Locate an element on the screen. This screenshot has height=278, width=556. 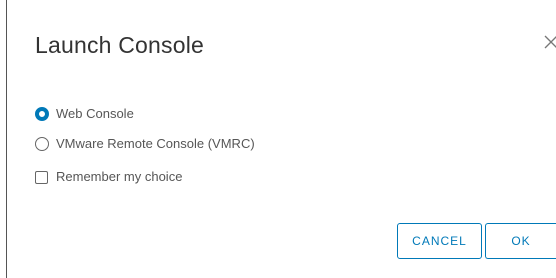
web-console-label: Web Console is located at coordinates (95, 113).